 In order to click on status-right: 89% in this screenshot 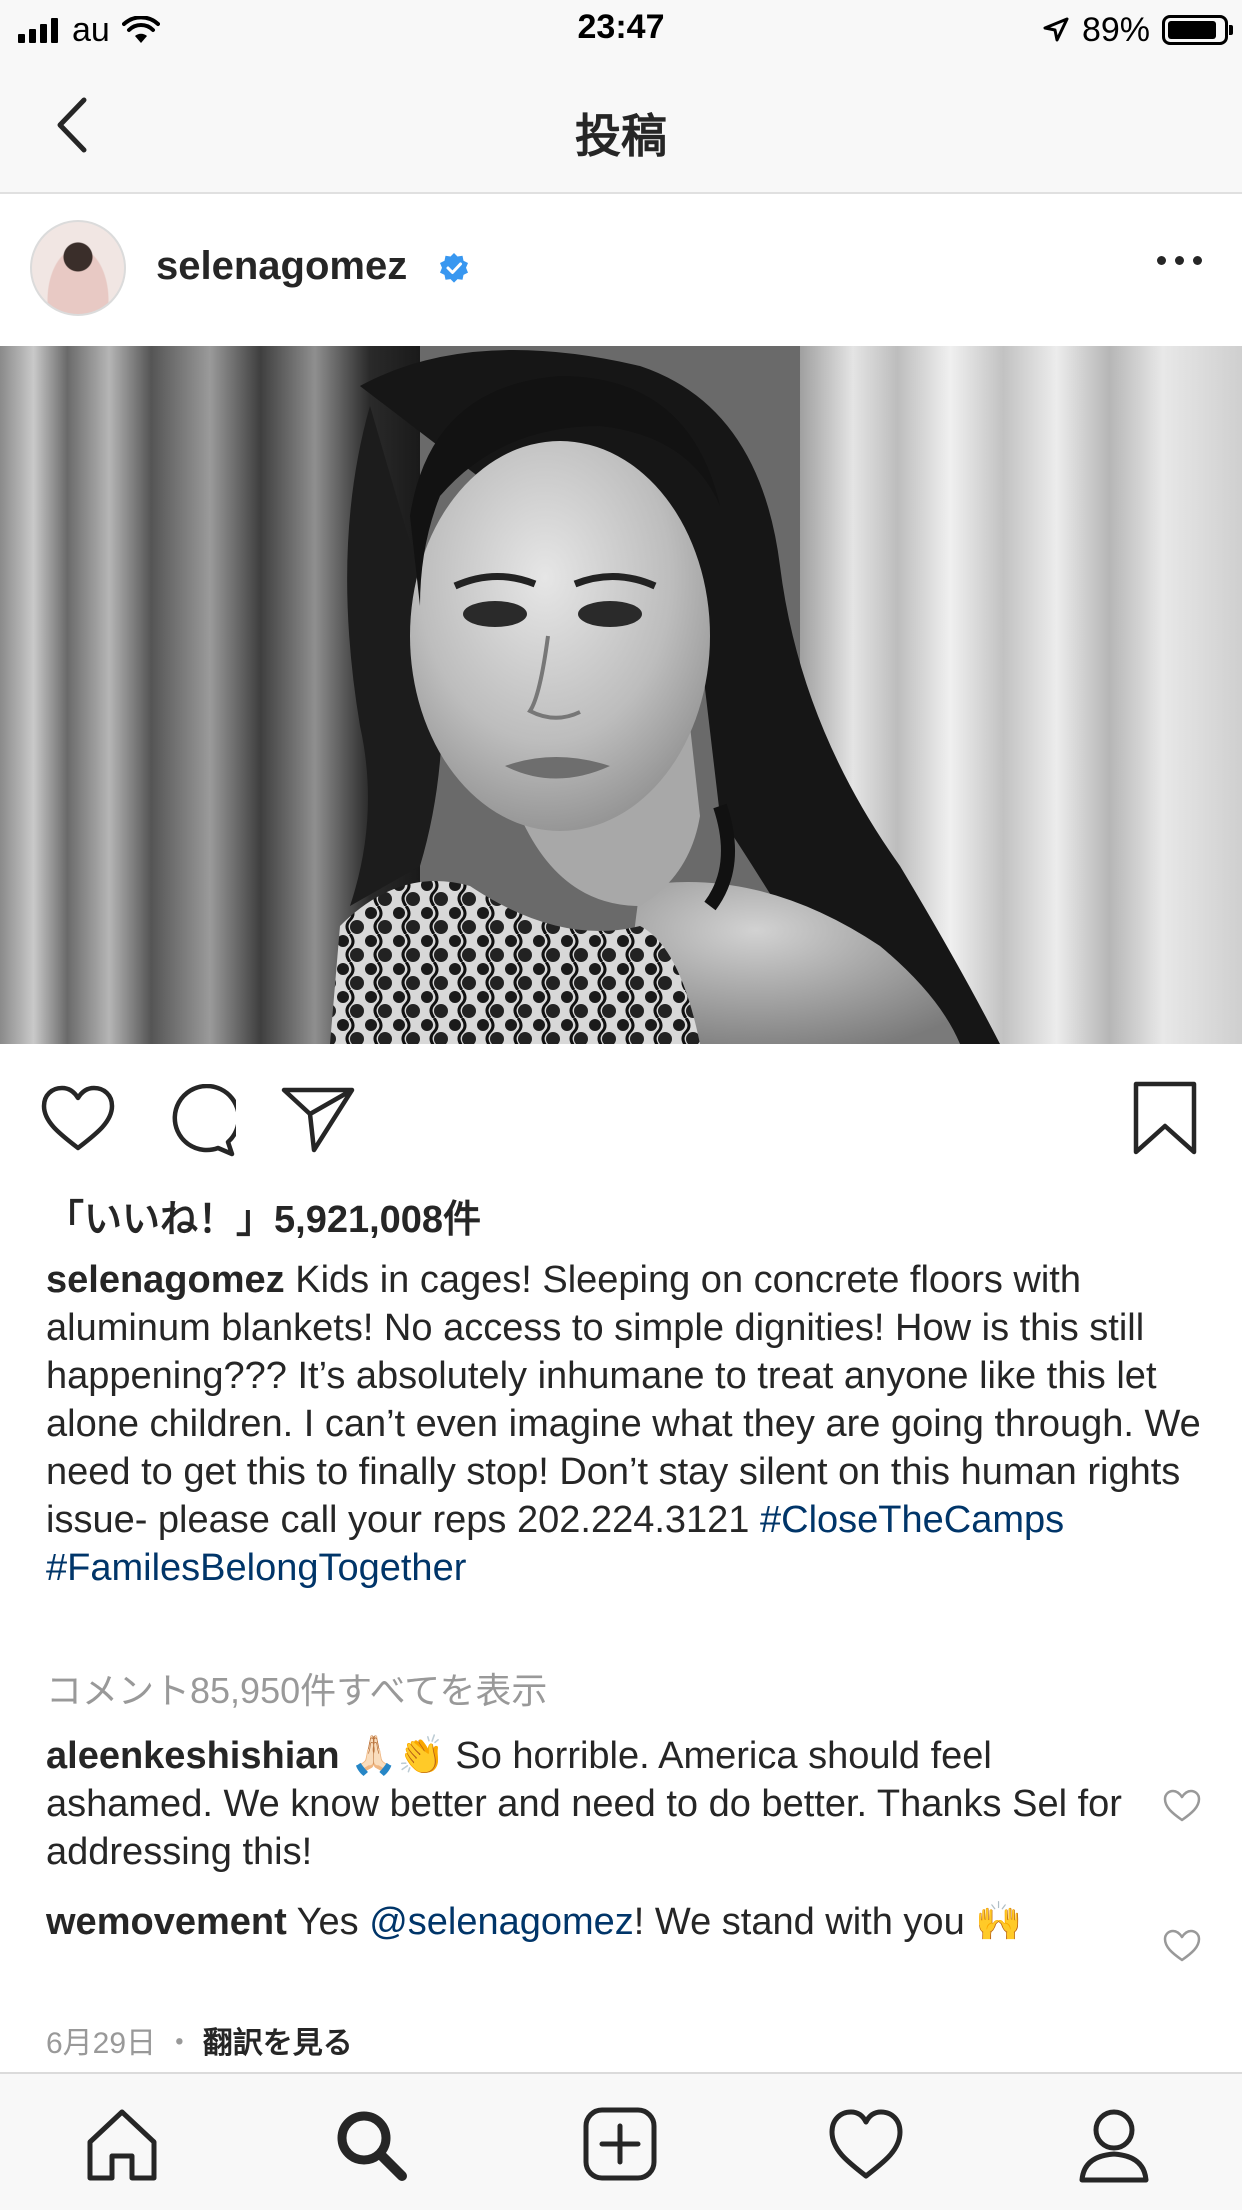, I will do `click(1137, 30)`.